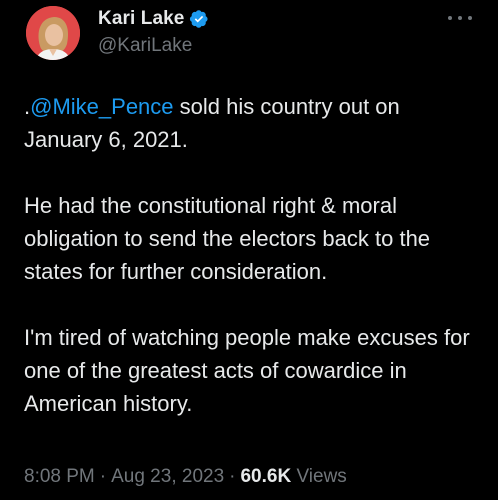 Image resolution: width=498 pixels, height=500 pixels. What do you see at coordinates (141, 19) in the screenshot?
I see `author-display-name: Kari Lake` at bounding box center [141, 19].